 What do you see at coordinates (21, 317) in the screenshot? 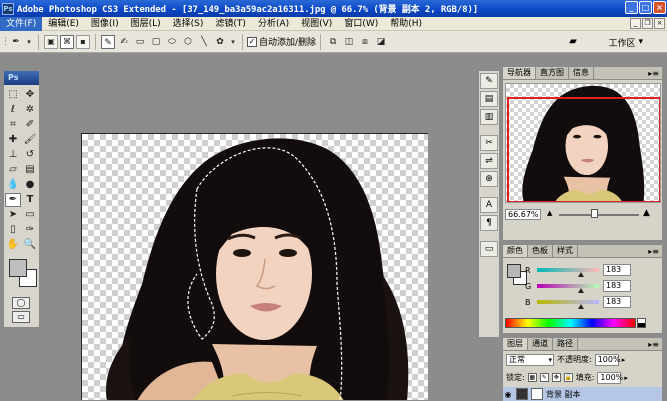
I see `screen-mode-button: ▭` at bounding box center [21, 317].